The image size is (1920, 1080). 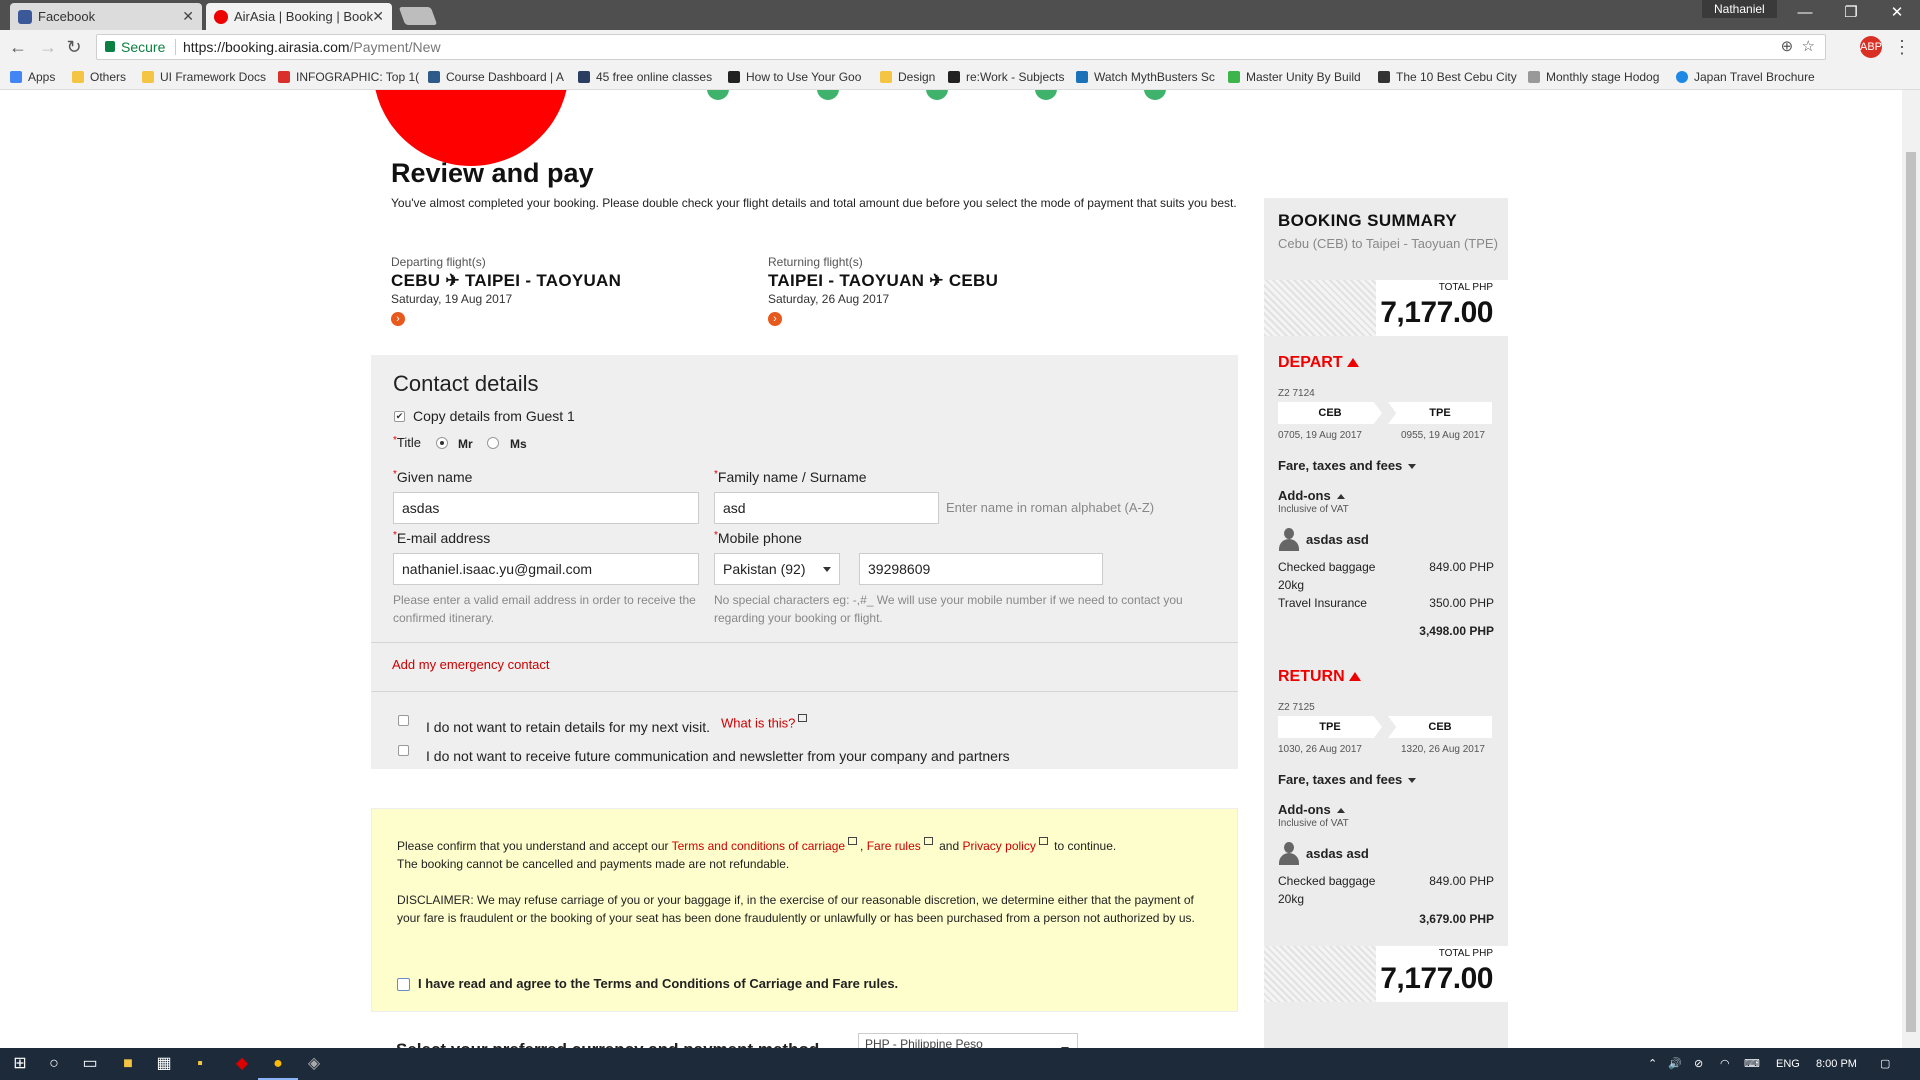 I want to click on privacy-policy-link: Privacy policy, so click(x=998, y=846).